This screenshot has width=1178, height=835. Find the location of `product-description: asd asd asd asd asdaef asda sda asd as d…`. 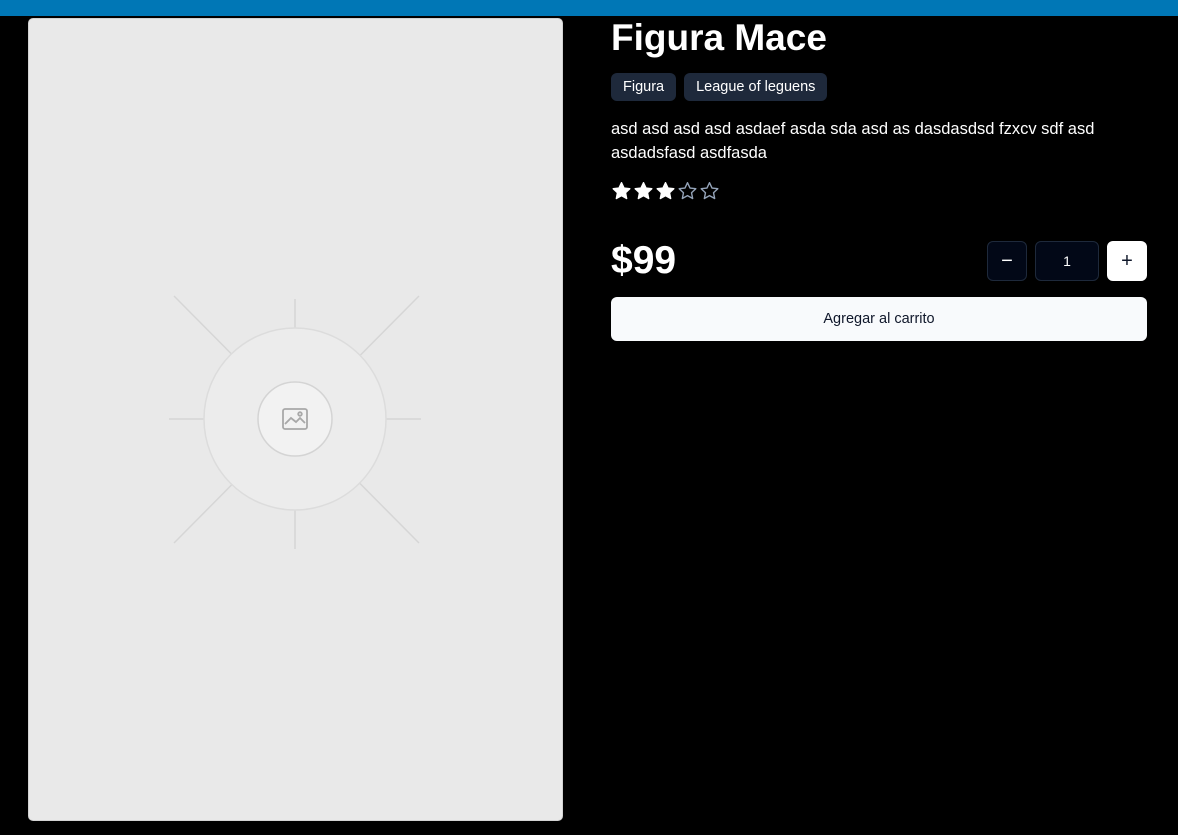

product-description: asd asd asd asd asdaef asda sda asd as d… is located at coordinates (853, 141).